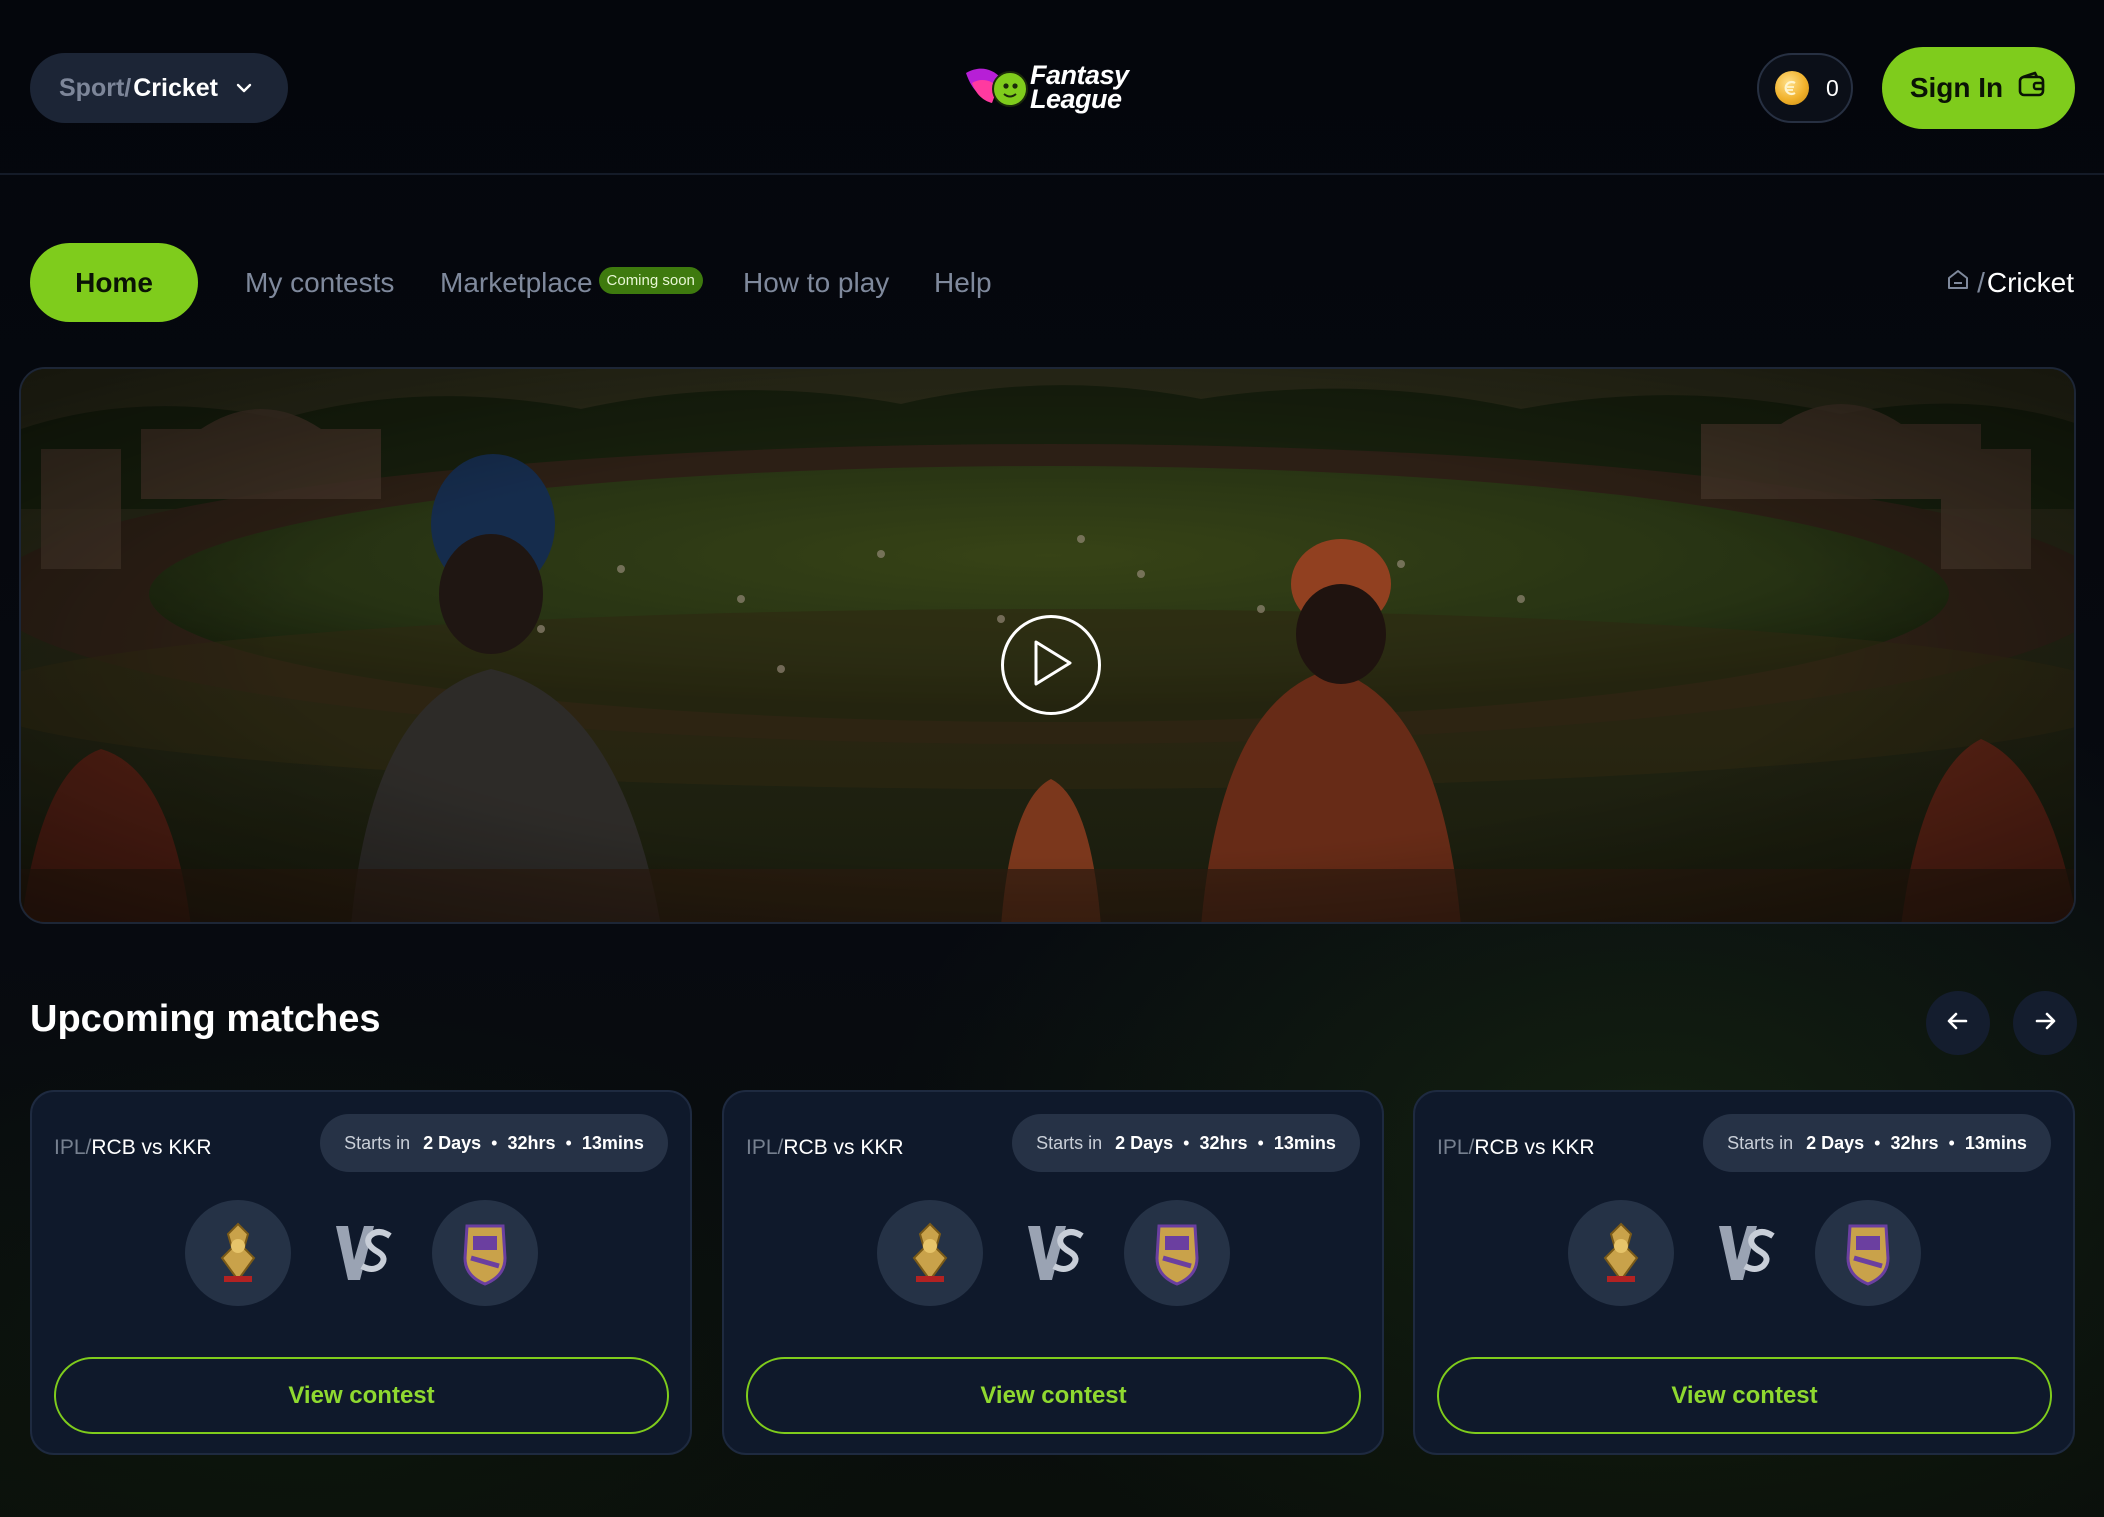  Describe the element at coordinates (175, 87) in the screenshot. I see `sport-selector-value: Cricket` at that location.